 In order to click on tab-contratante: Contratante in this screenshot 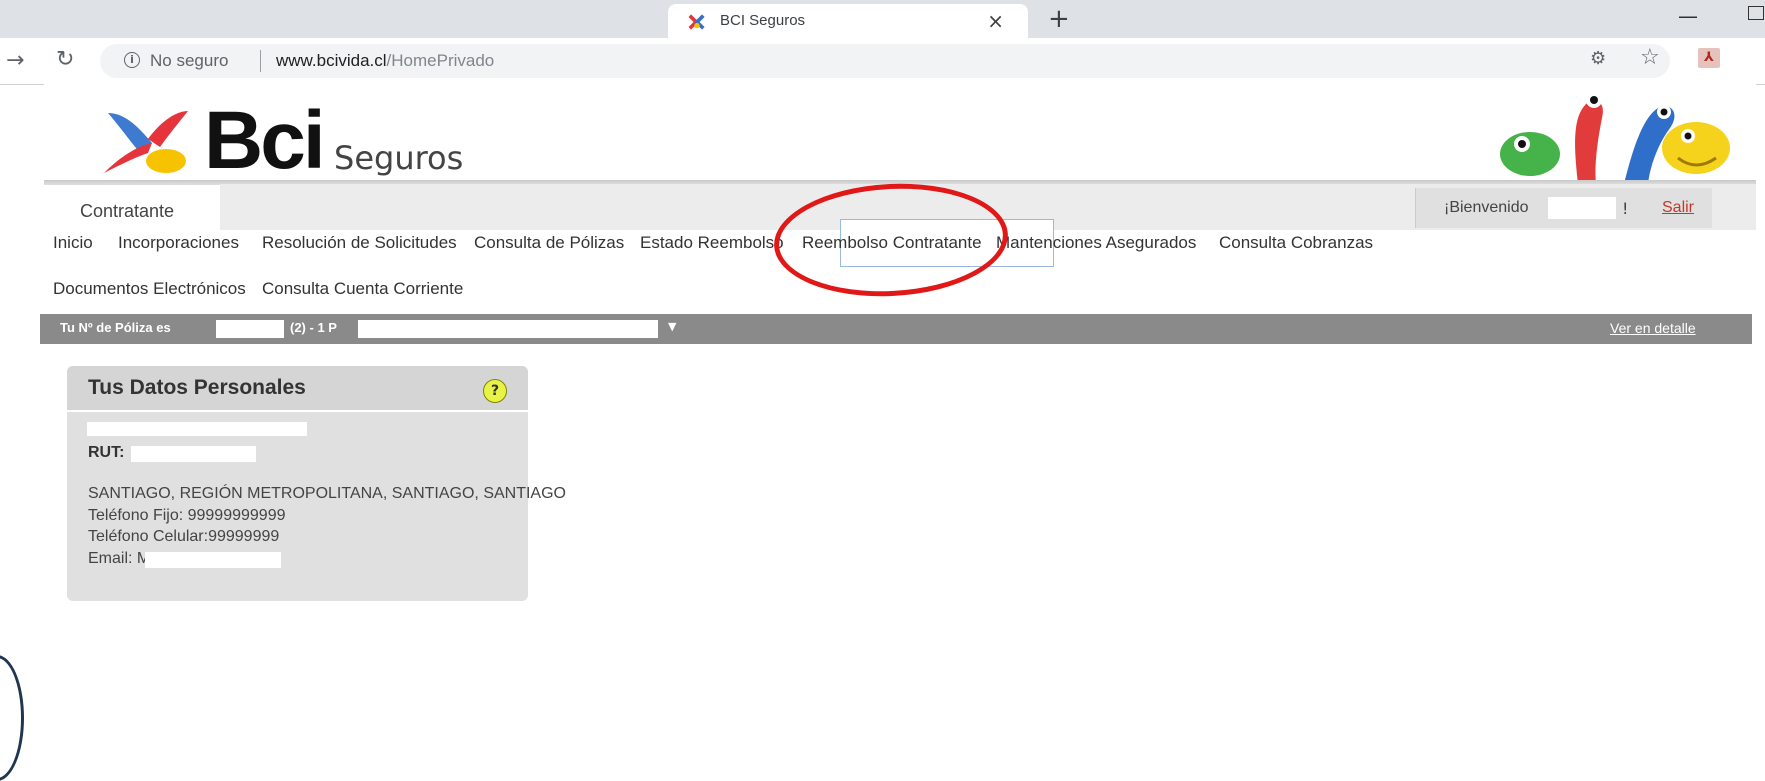, I will do `click(132, 209)`.